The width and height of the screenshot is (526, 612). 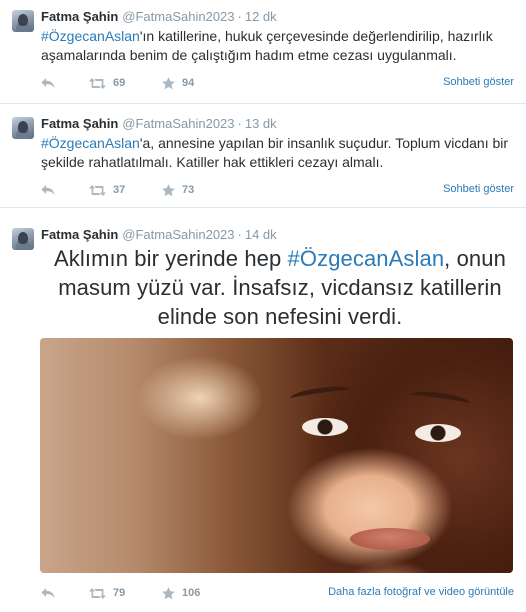 I want to click on timestamp: 13 dk, so click(x=261, y=123).